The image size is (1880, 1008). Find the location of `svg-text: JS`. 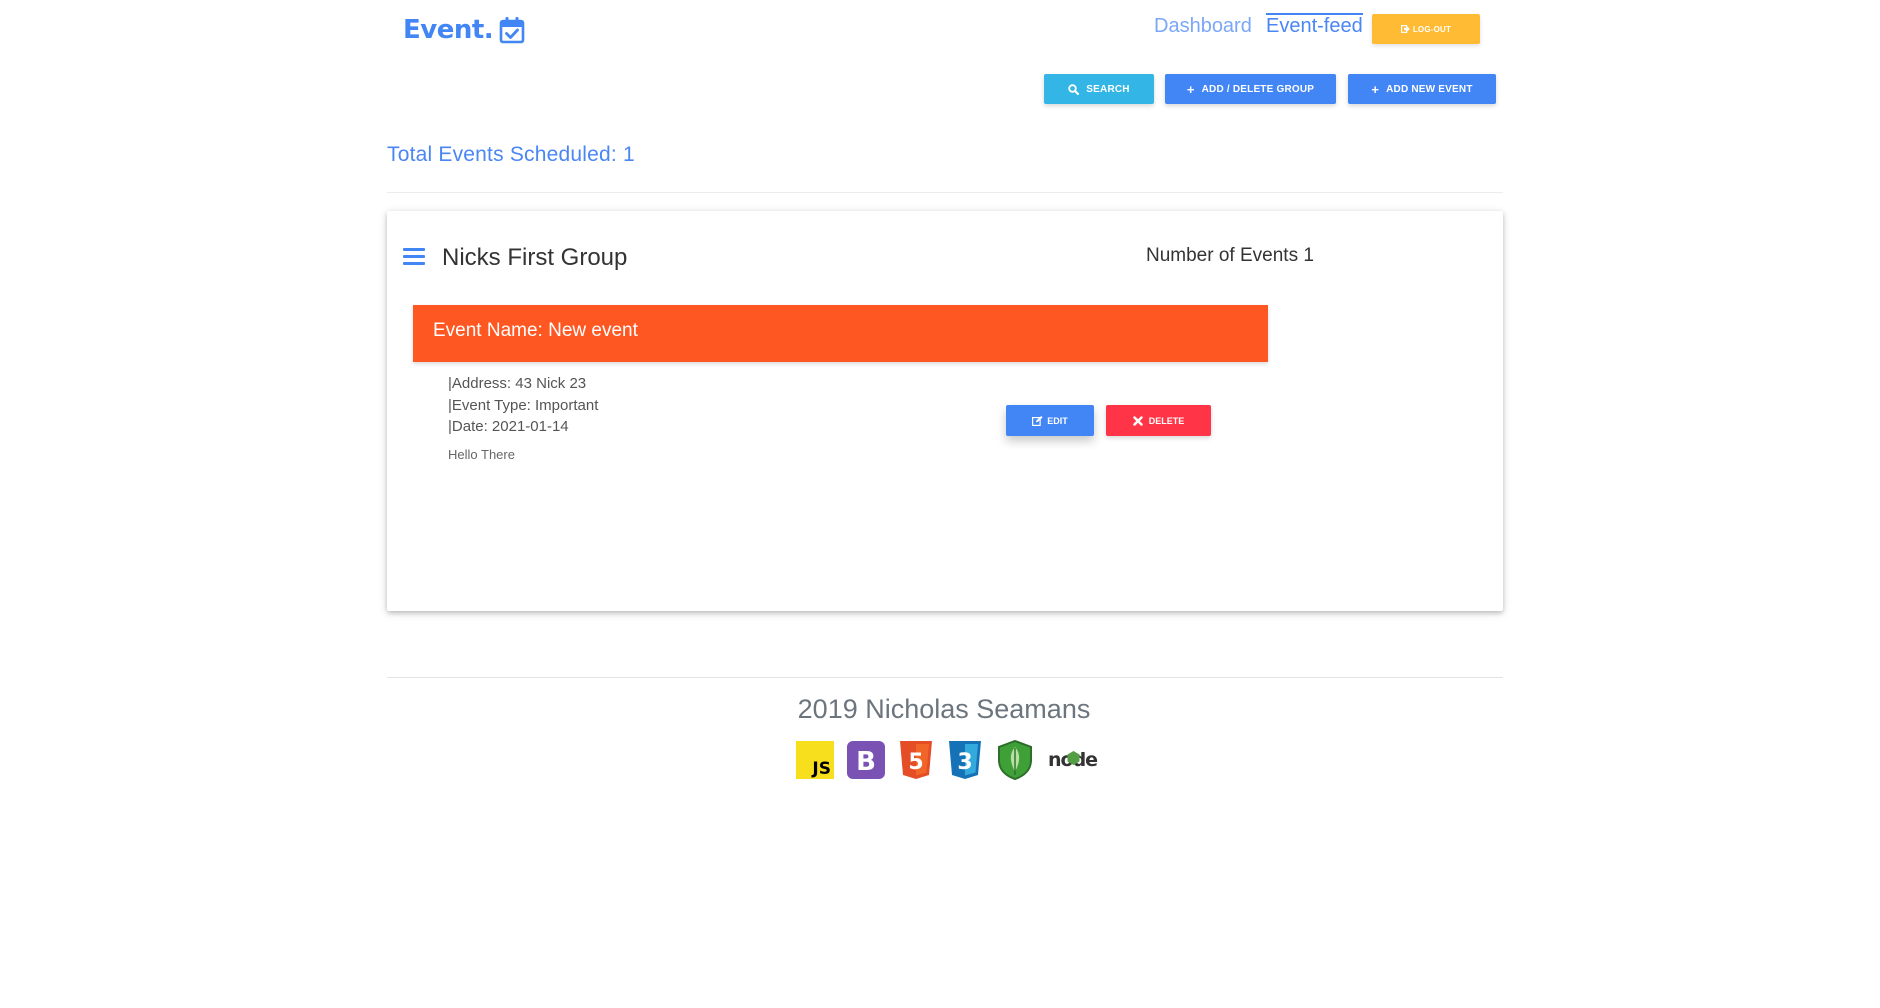

svg-text: JS is located at coordinates (821, 769).